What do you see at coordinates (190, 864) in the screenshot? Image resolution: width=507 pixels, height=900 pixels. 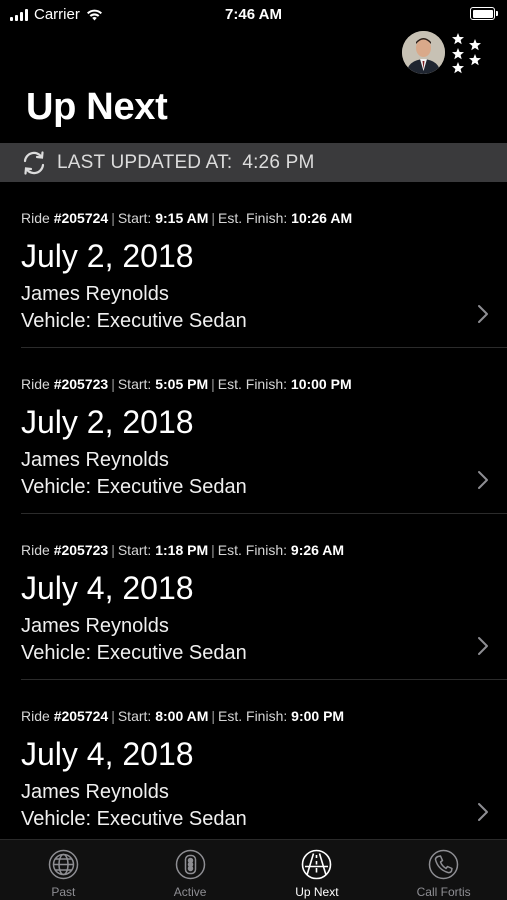 I see `traffic-light-icon` at bounding box center [190, 864].